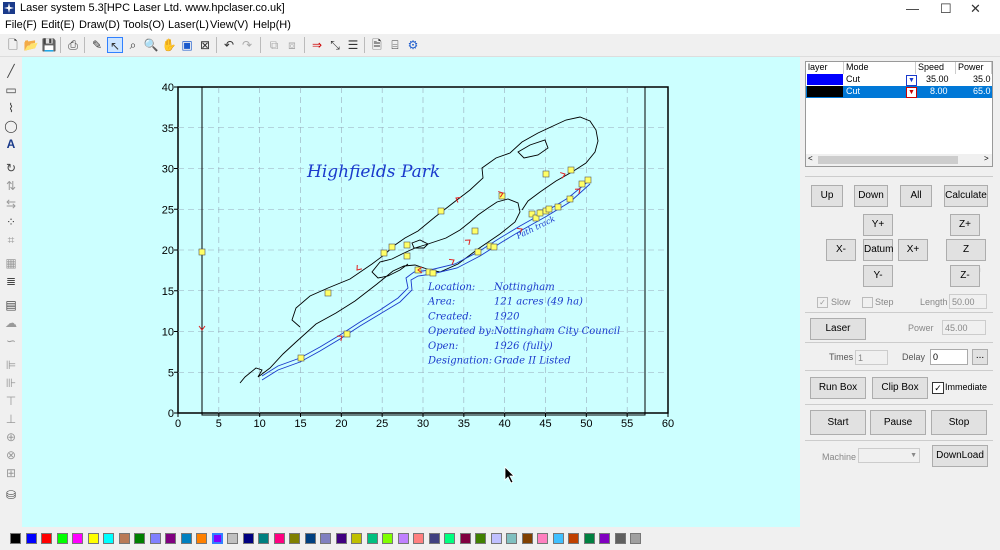 The height and width of the screenshot is (550, 1000). What do you see at coordinates (205, 45) in the screenshot?
I see `fit-all-icon: ⊠` at bounding box center [205, 45].